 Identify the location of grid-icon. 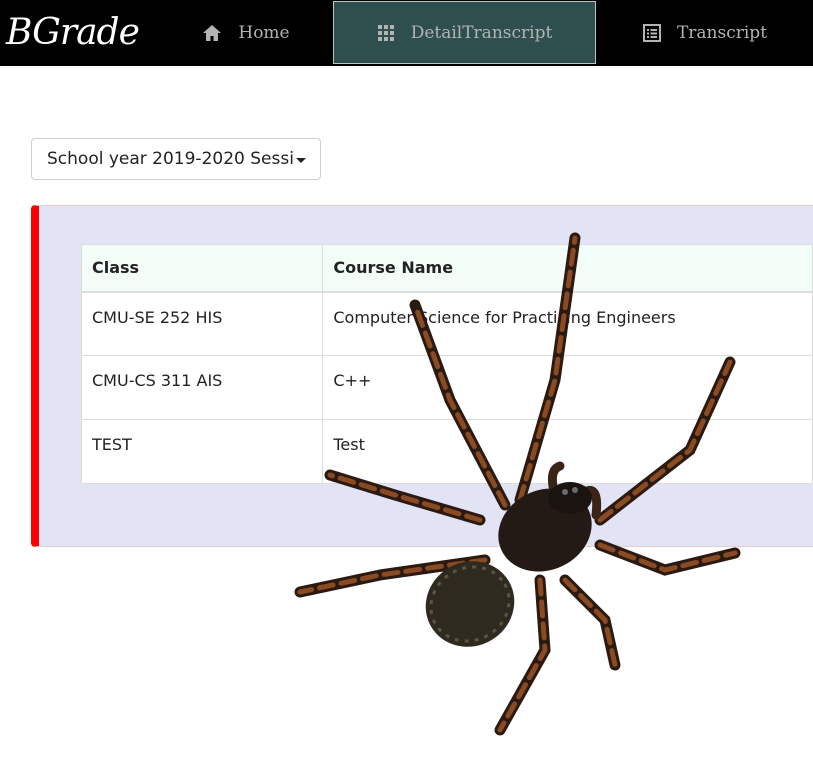
(386, 33).